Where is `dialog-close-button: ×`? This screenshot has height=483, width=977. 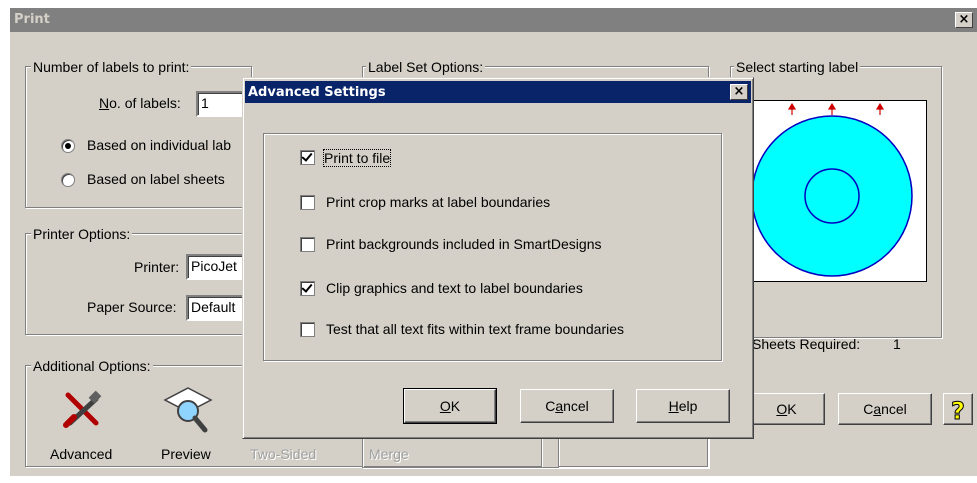 dialog-close-button: × is located at coordinates (739, 92).